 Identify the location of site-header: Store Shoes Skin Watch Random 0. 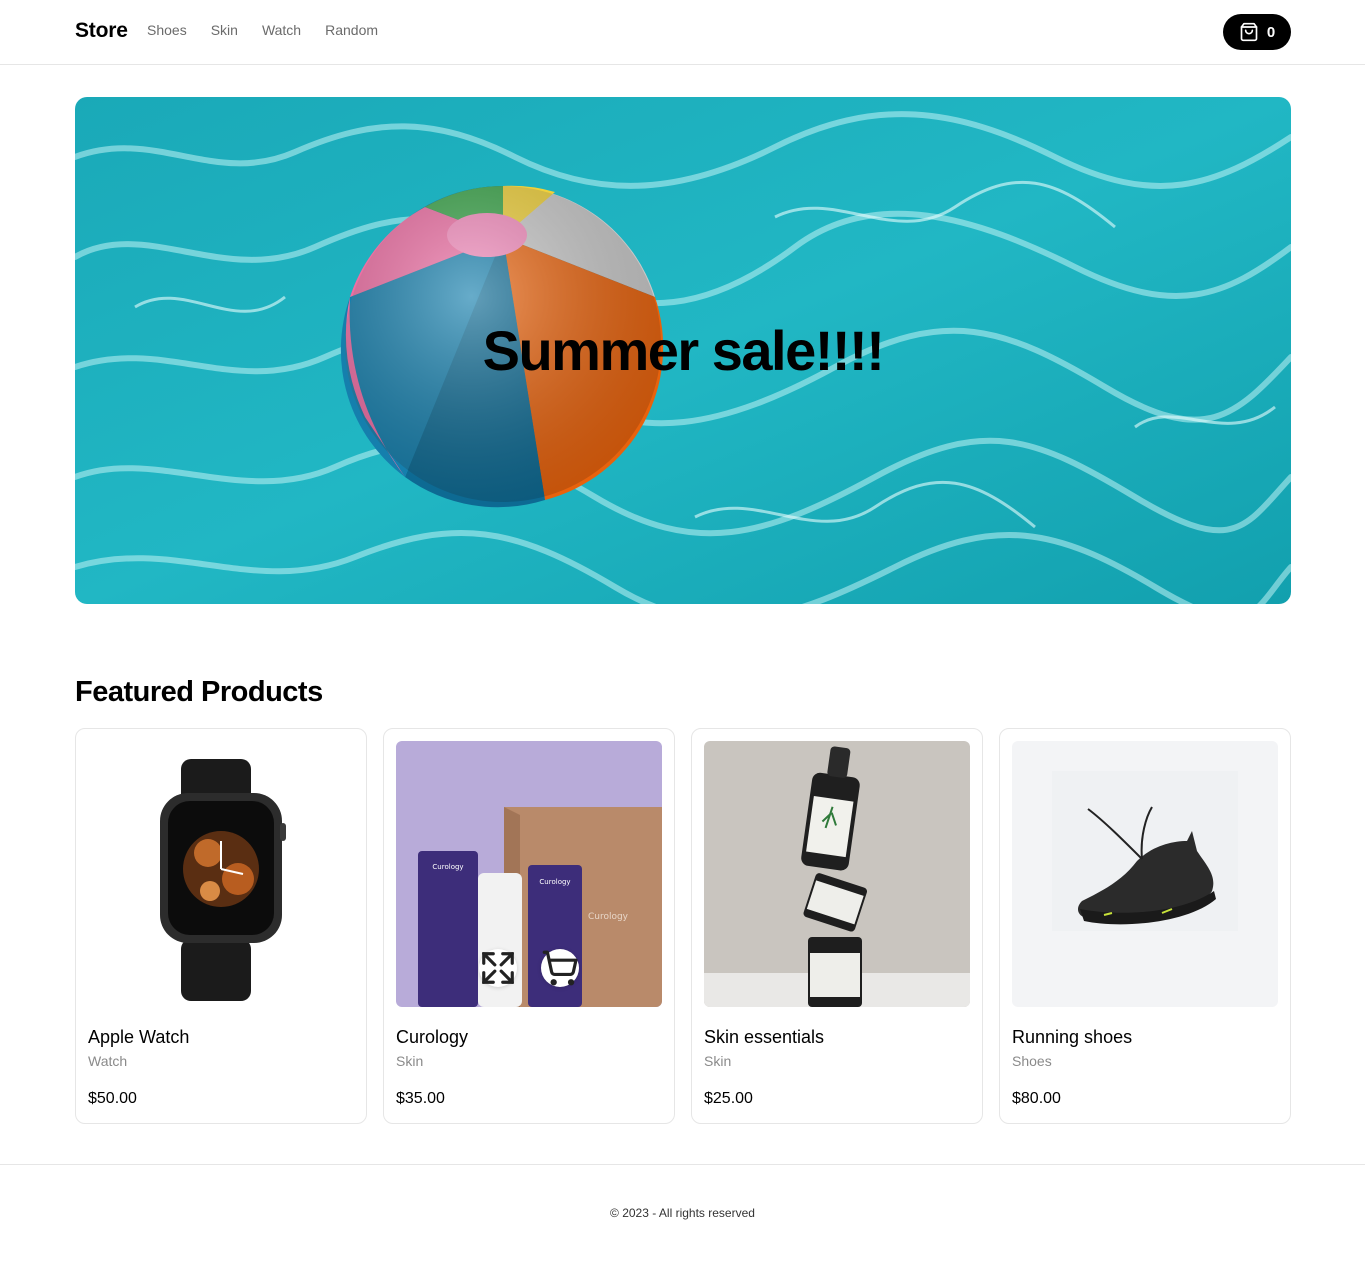
(682, 32).